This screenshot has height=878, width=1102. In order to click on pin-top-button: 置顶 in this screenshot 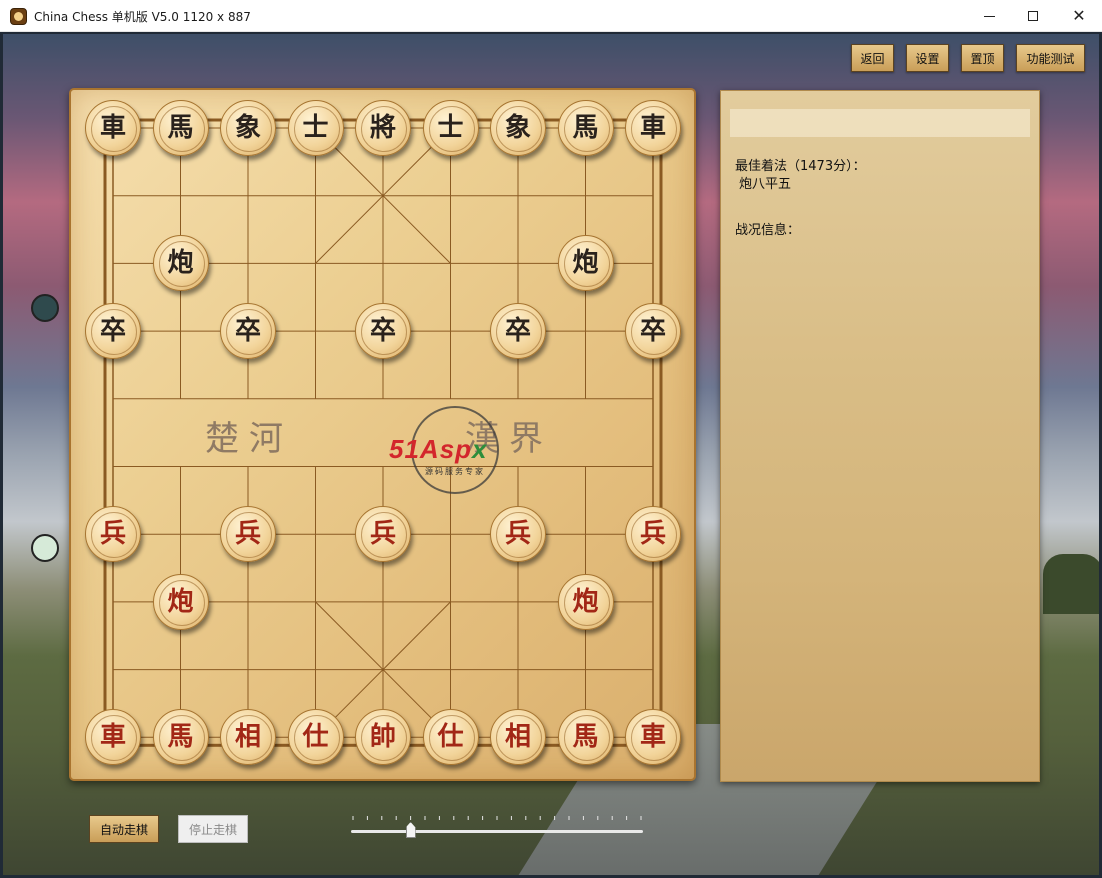, I will do `click(982, 58)`.